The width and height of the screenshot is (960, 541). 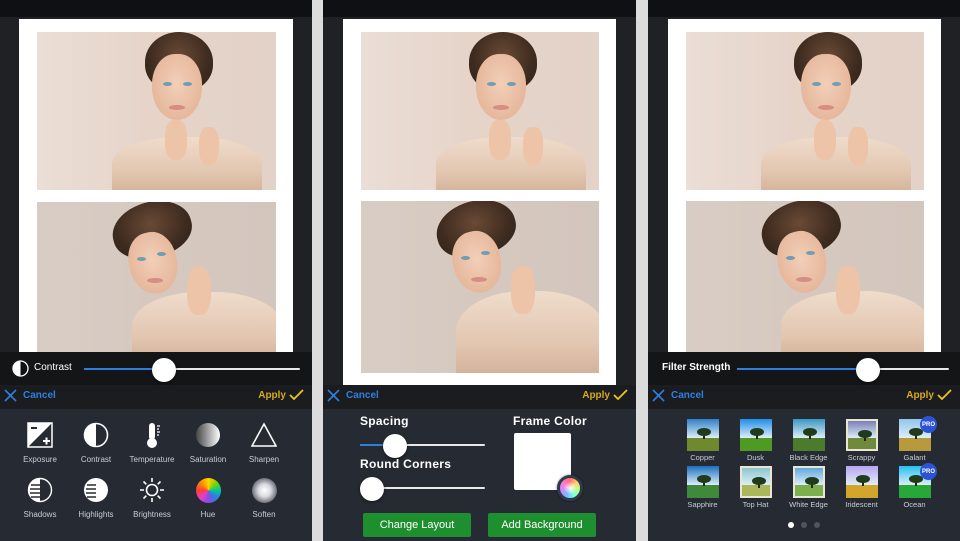 What do you see at coordinates (422, 446) in the screenshot?
I see `spacing-slider` at bounding box center [422, 446].